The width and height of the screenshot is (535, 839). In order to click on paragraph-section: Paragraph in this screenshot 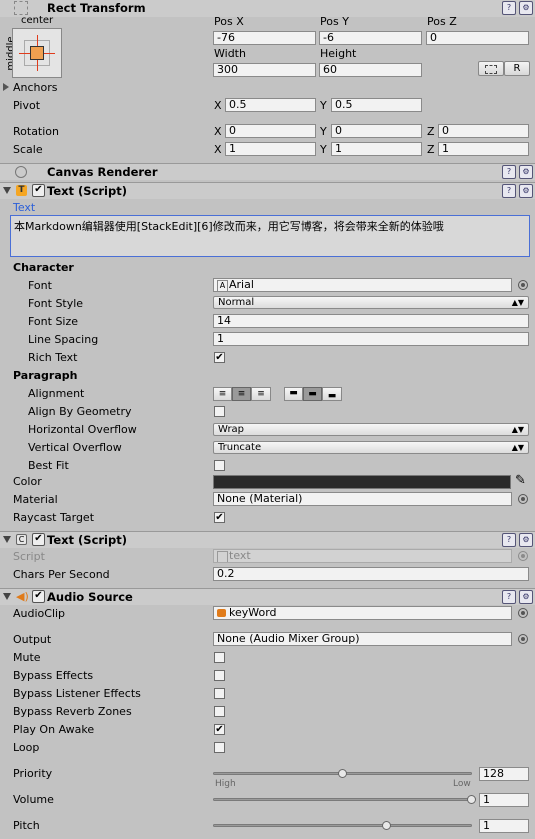, I will do `click(45, 375)`.